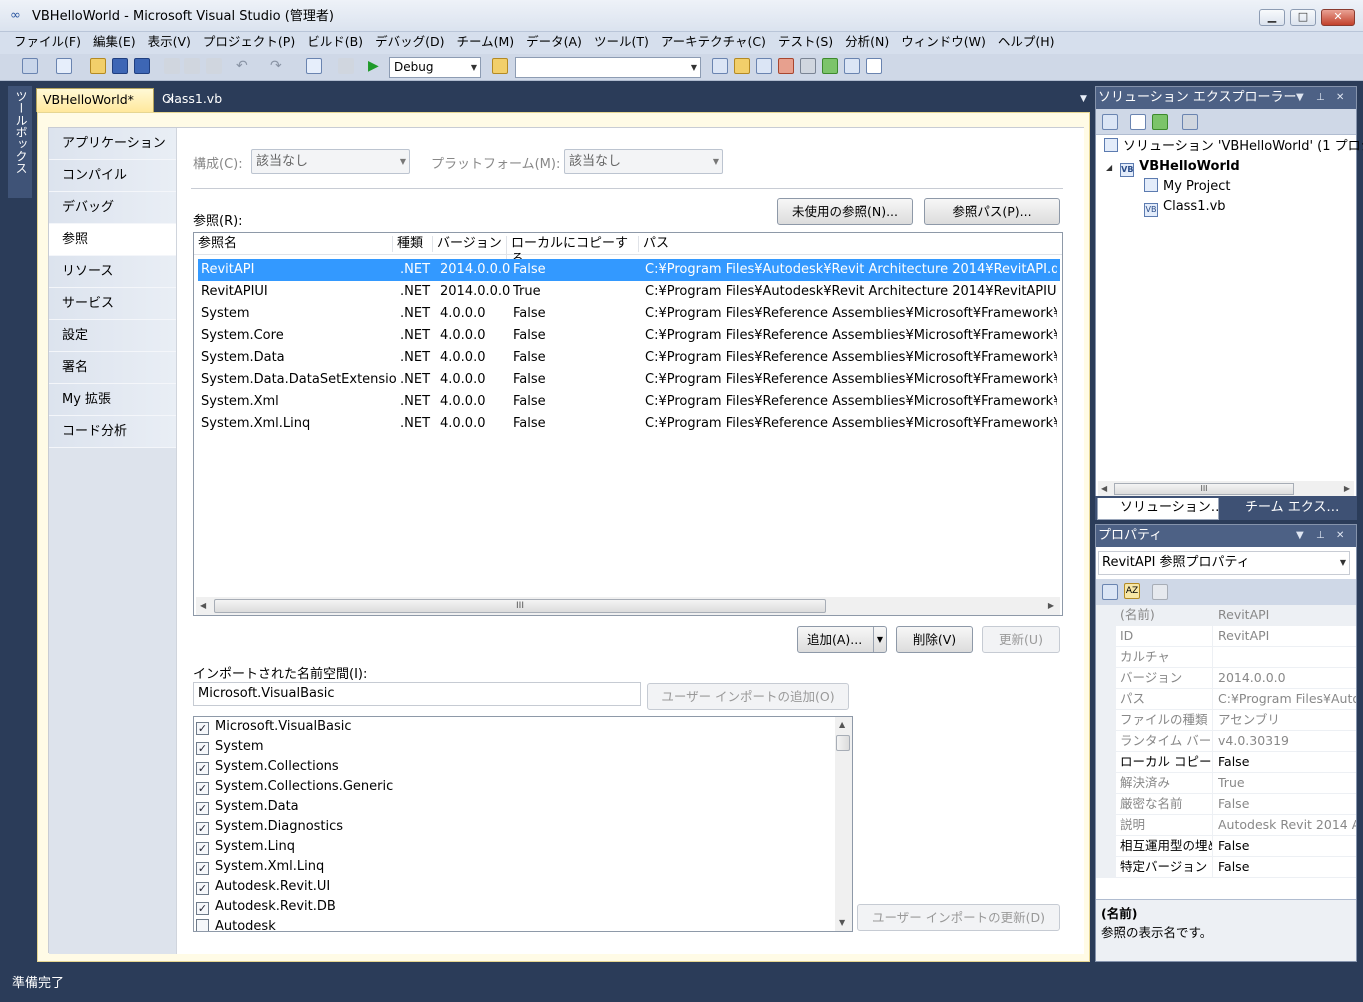 The height and width of the screenshot is (1002, 1363). What do you see at coordinates (112, 368) in the screenshot?
I see `nav-item: 署名` at bounding box center [112, 368].